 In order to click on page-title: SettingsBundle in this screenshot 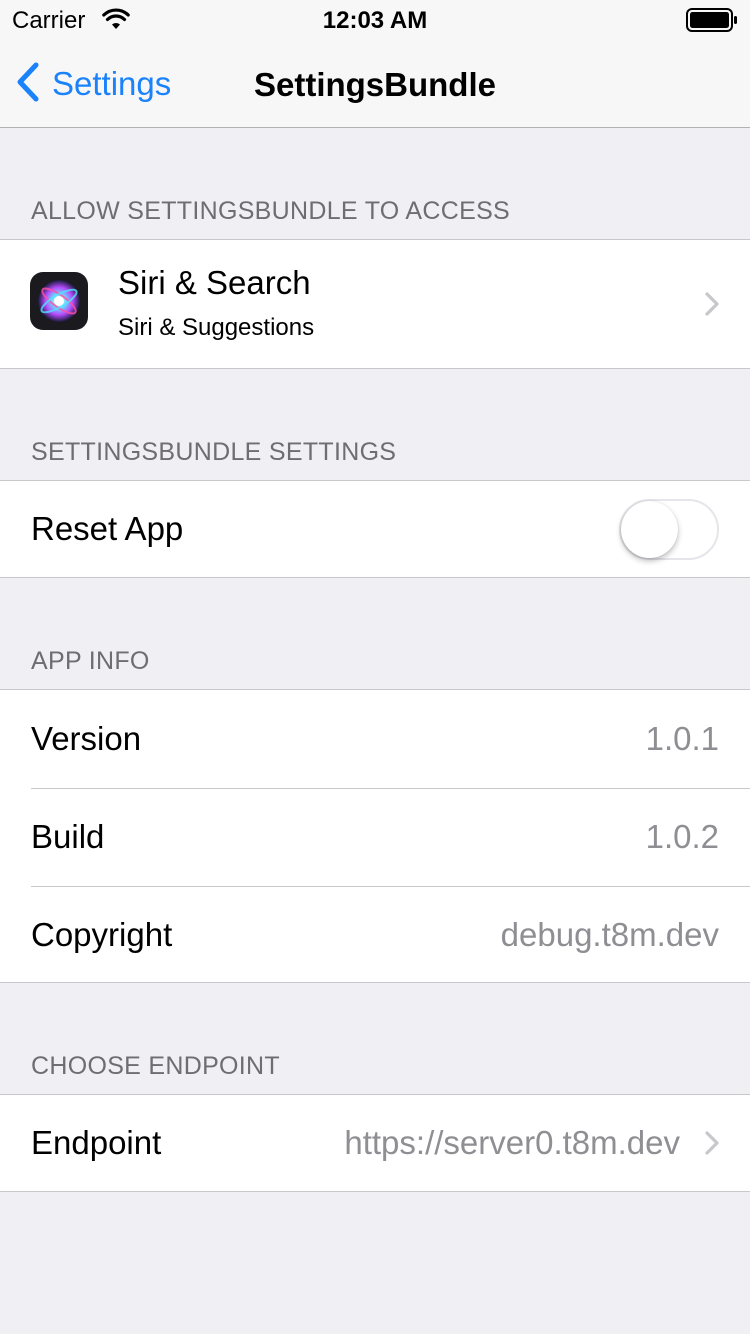, I will do `click(374, 84)`.